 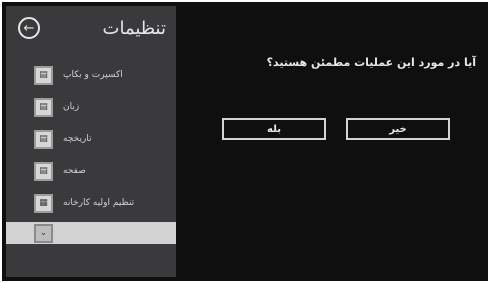 I want to click on sidebar-item-history: ▤ تاریخچه, so click(x=91, y=139).